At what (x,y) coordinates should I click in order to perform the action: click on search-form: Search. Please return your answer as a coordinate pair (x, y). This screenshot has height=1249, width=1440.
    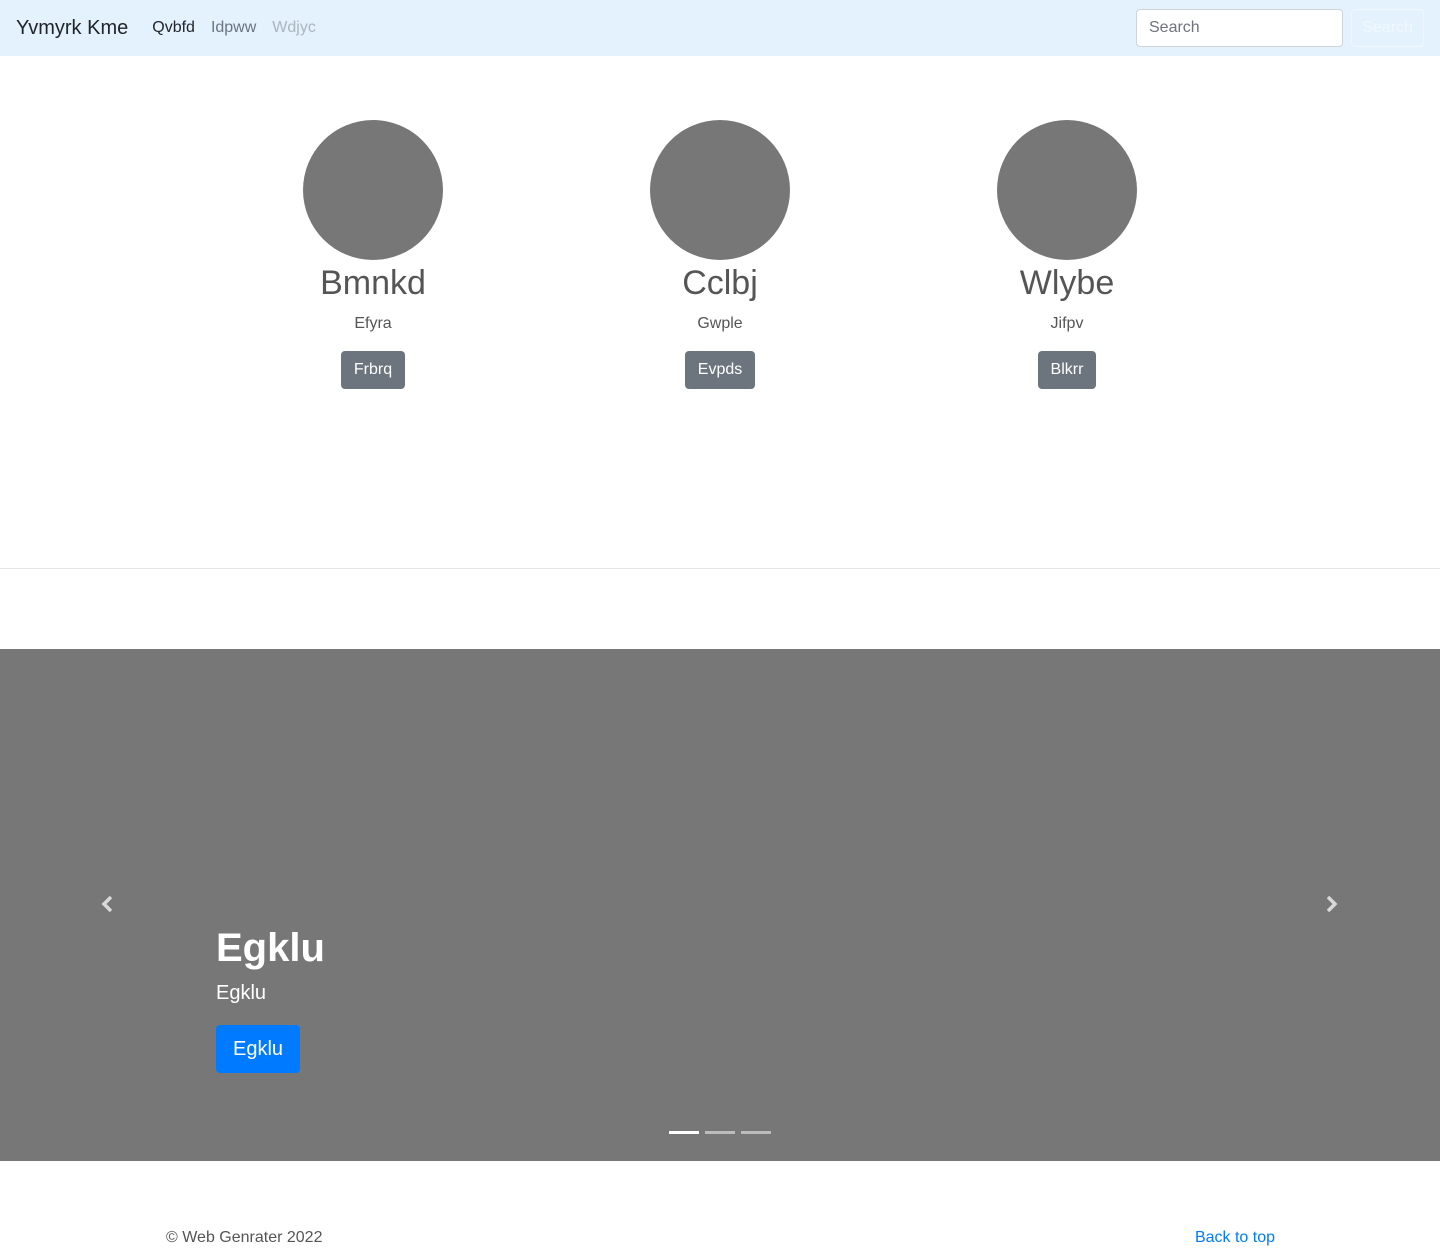
    Looking at the image, I should click on (1280, 28).